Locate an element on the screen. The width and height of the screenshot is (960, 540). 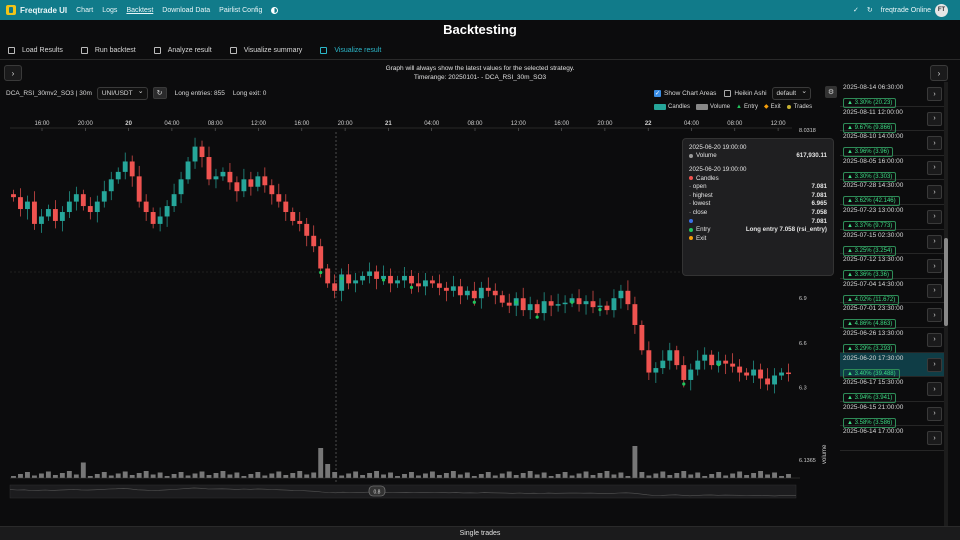
pair-select: UNI/USDT is located at coordinates (122, 93).